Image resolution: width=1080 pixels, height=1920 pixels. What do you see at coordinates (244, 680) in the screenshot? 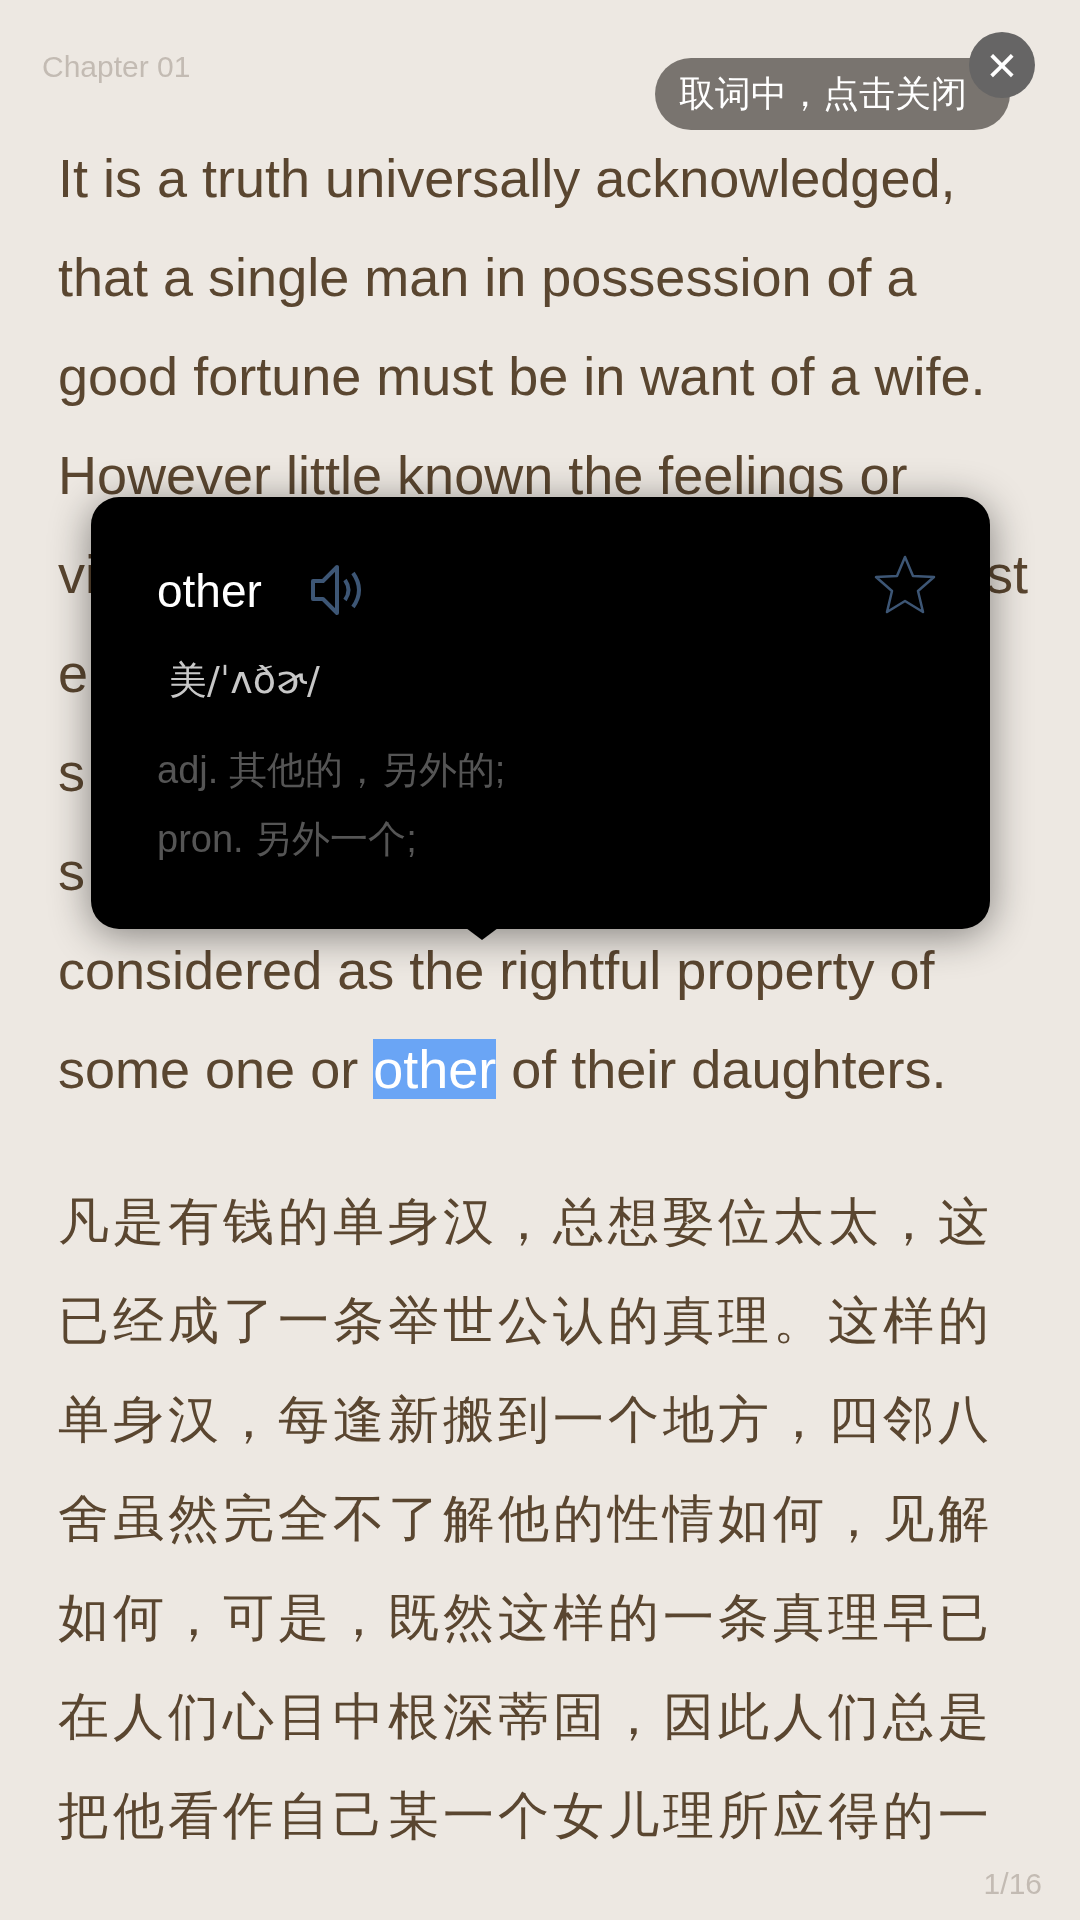
I see `phonetic-text: 美/ˈʌðɚ/` at bounding box center [244, 680].